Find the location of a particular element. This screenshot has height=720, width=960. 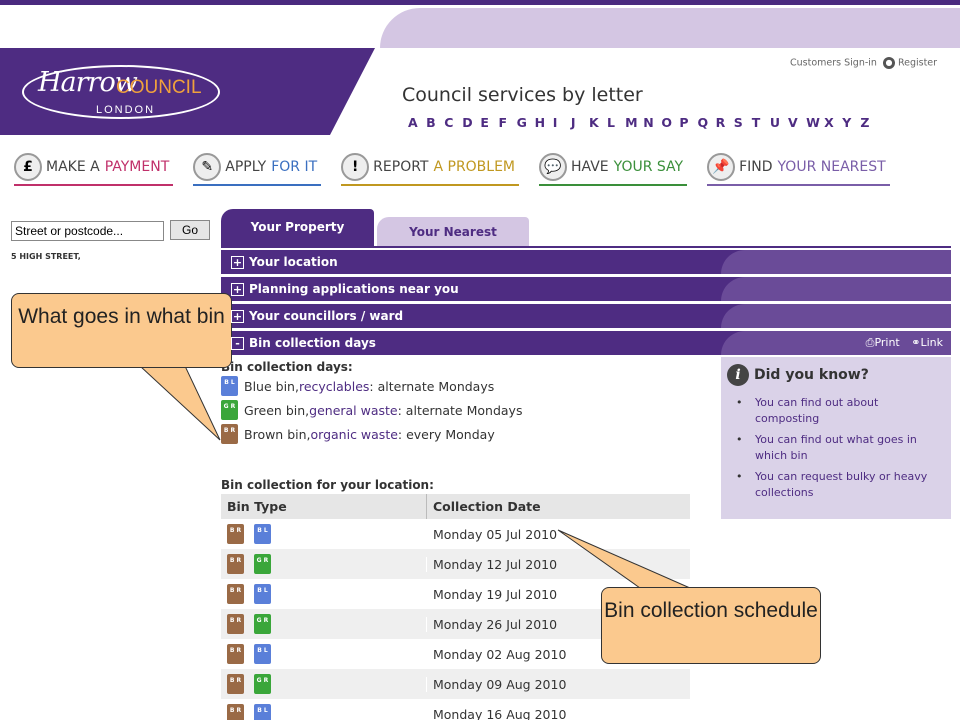

collection-date-cell: Monday 19 Jul 2010 is located at coordinates (491, 594).